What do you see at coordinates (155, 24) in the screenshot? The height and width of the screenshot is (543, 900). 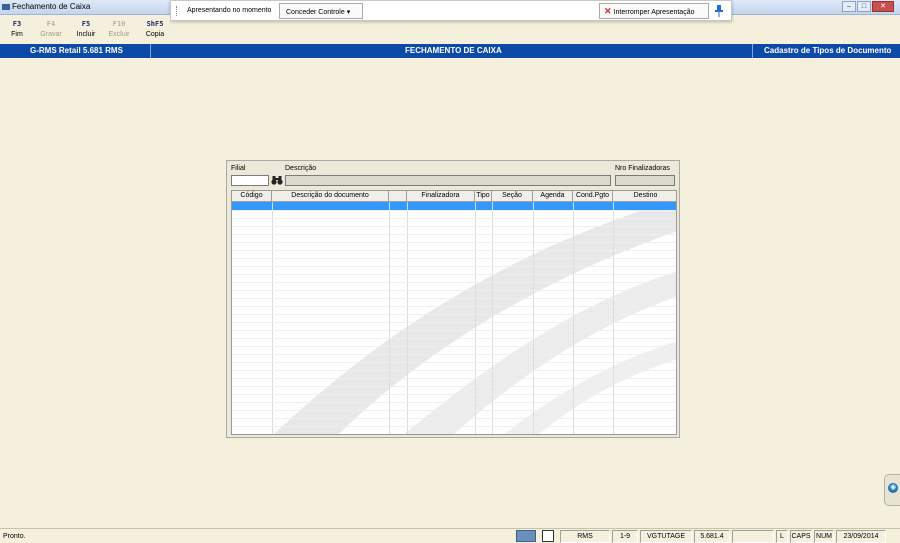 I see `shf5-key-label: ShF5` at bounding box center [155, 24].